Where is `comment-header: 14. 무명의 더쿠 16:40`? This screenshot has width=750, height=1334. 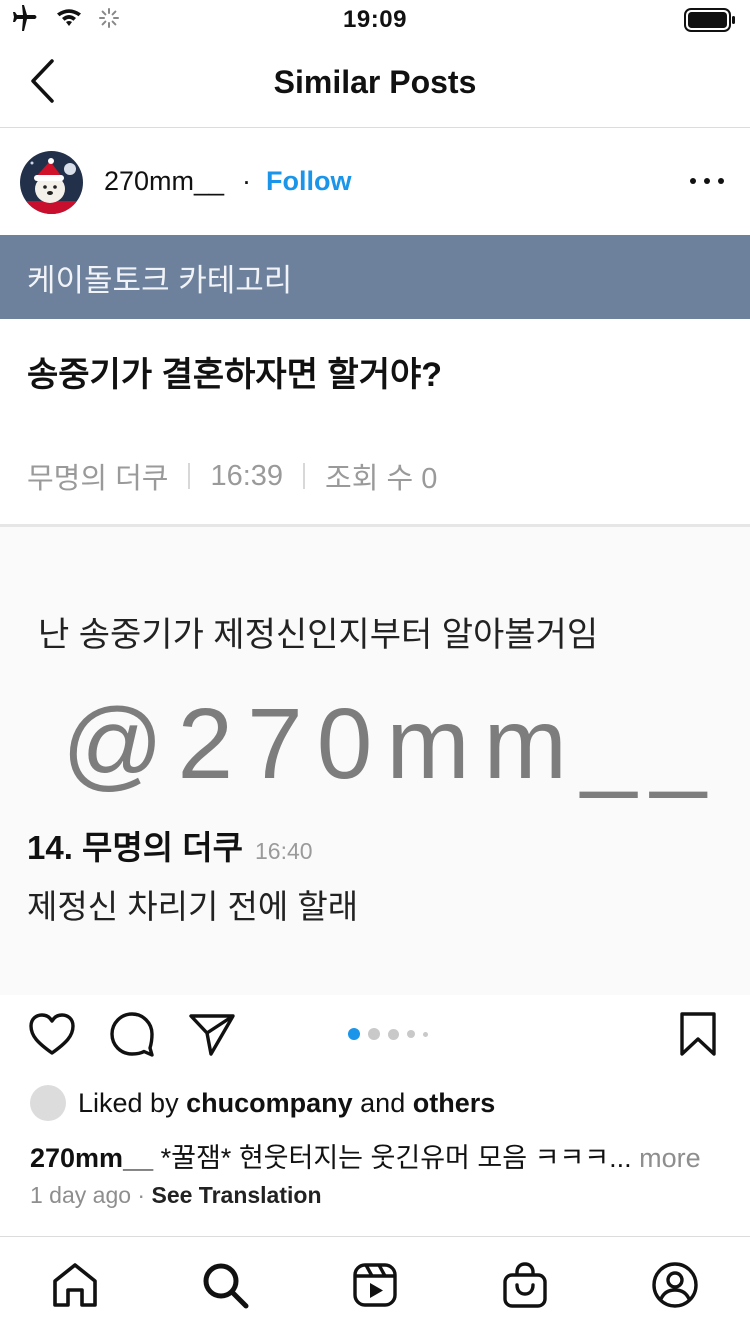 comment-header: 14. 무명의 더쿠 16:40 is located at coordinates (170, 845).